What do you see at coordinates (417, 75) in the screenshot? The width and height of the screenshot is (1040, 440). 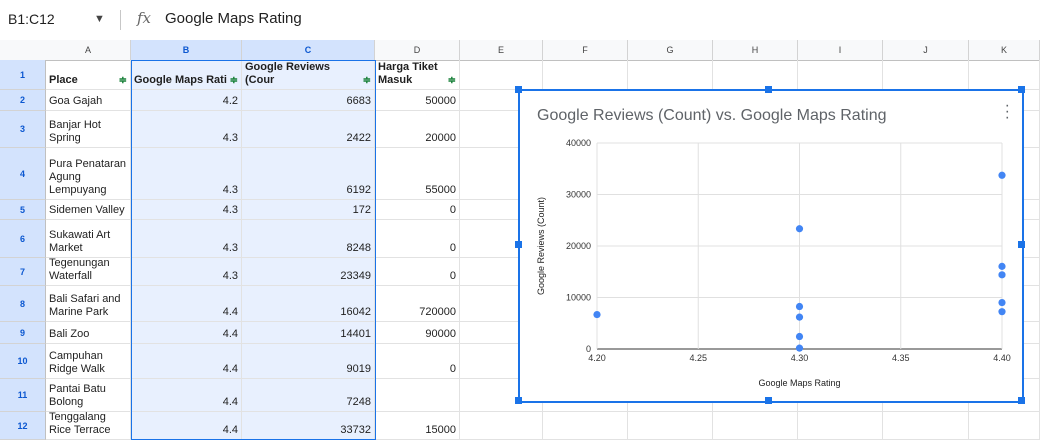 I see `header-cell-price: Harga Tiket Masuk ≑` at bounding box center [417, 75].